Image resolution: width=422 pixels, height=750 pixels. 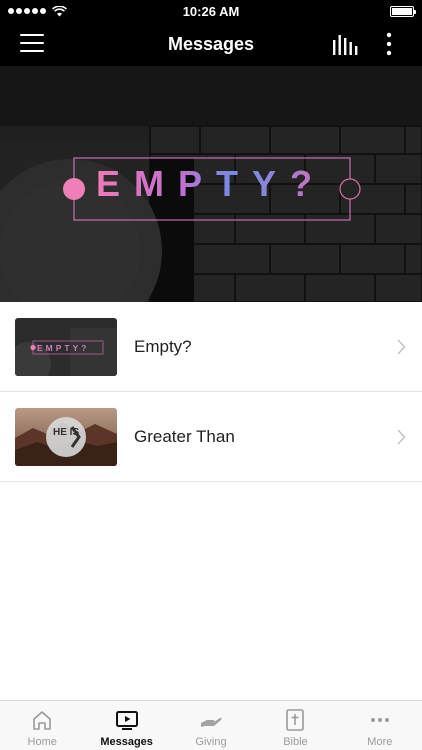 I want to click on bottom-tab-bar: Home Messages Giving Bible More, so click(x=211, y=725).